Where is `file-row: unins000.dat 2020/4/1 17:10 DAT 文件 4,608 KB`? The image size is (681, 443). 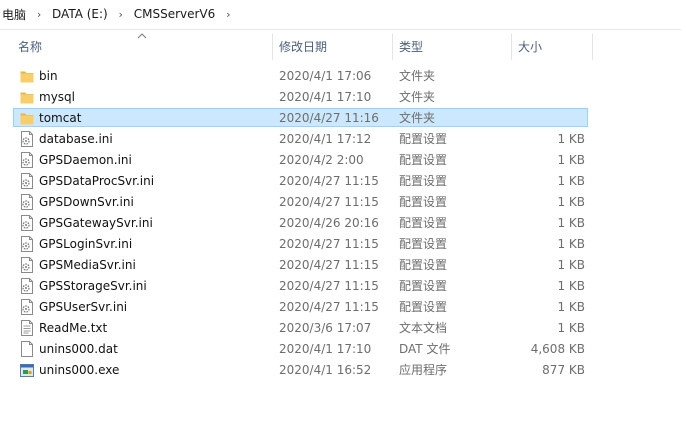 file-row: unins000.dat 2020/4/1 17:10 DAT 文件 4,608 KB is located at coordinates (340, 349).